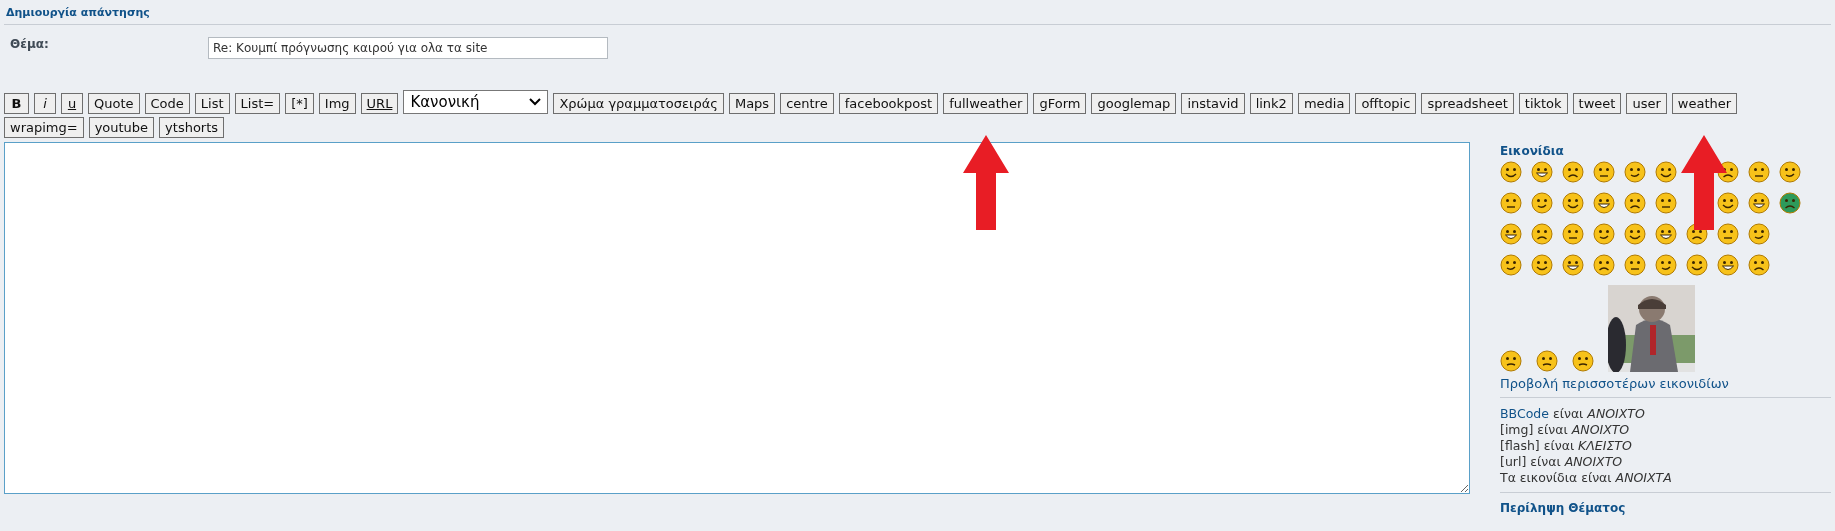  What do you see at coordinates (1271, 103) in the screenshot?
I see `toolbar-button: link2` at bounding box center [1271, 103].